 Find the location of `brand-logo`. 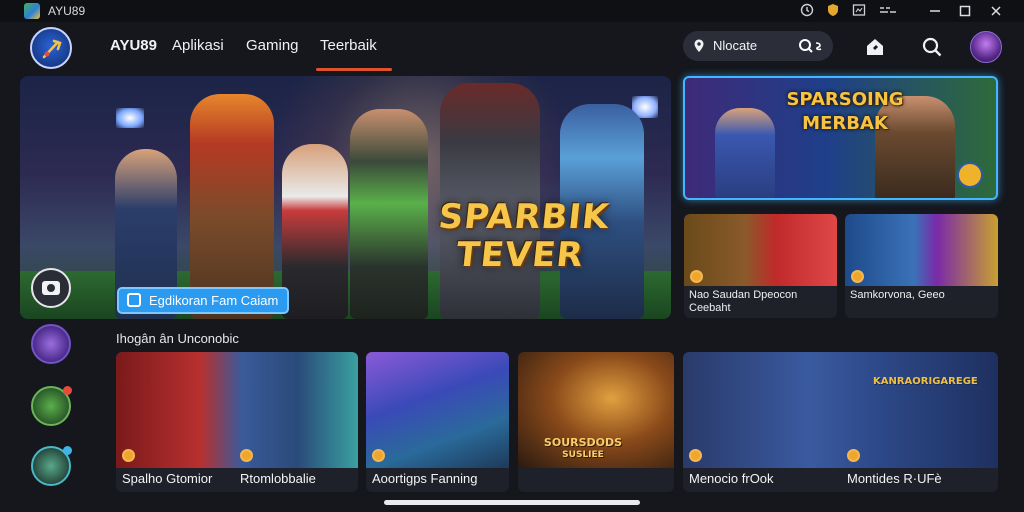

brand-logo is located at coordinates (51, 48).